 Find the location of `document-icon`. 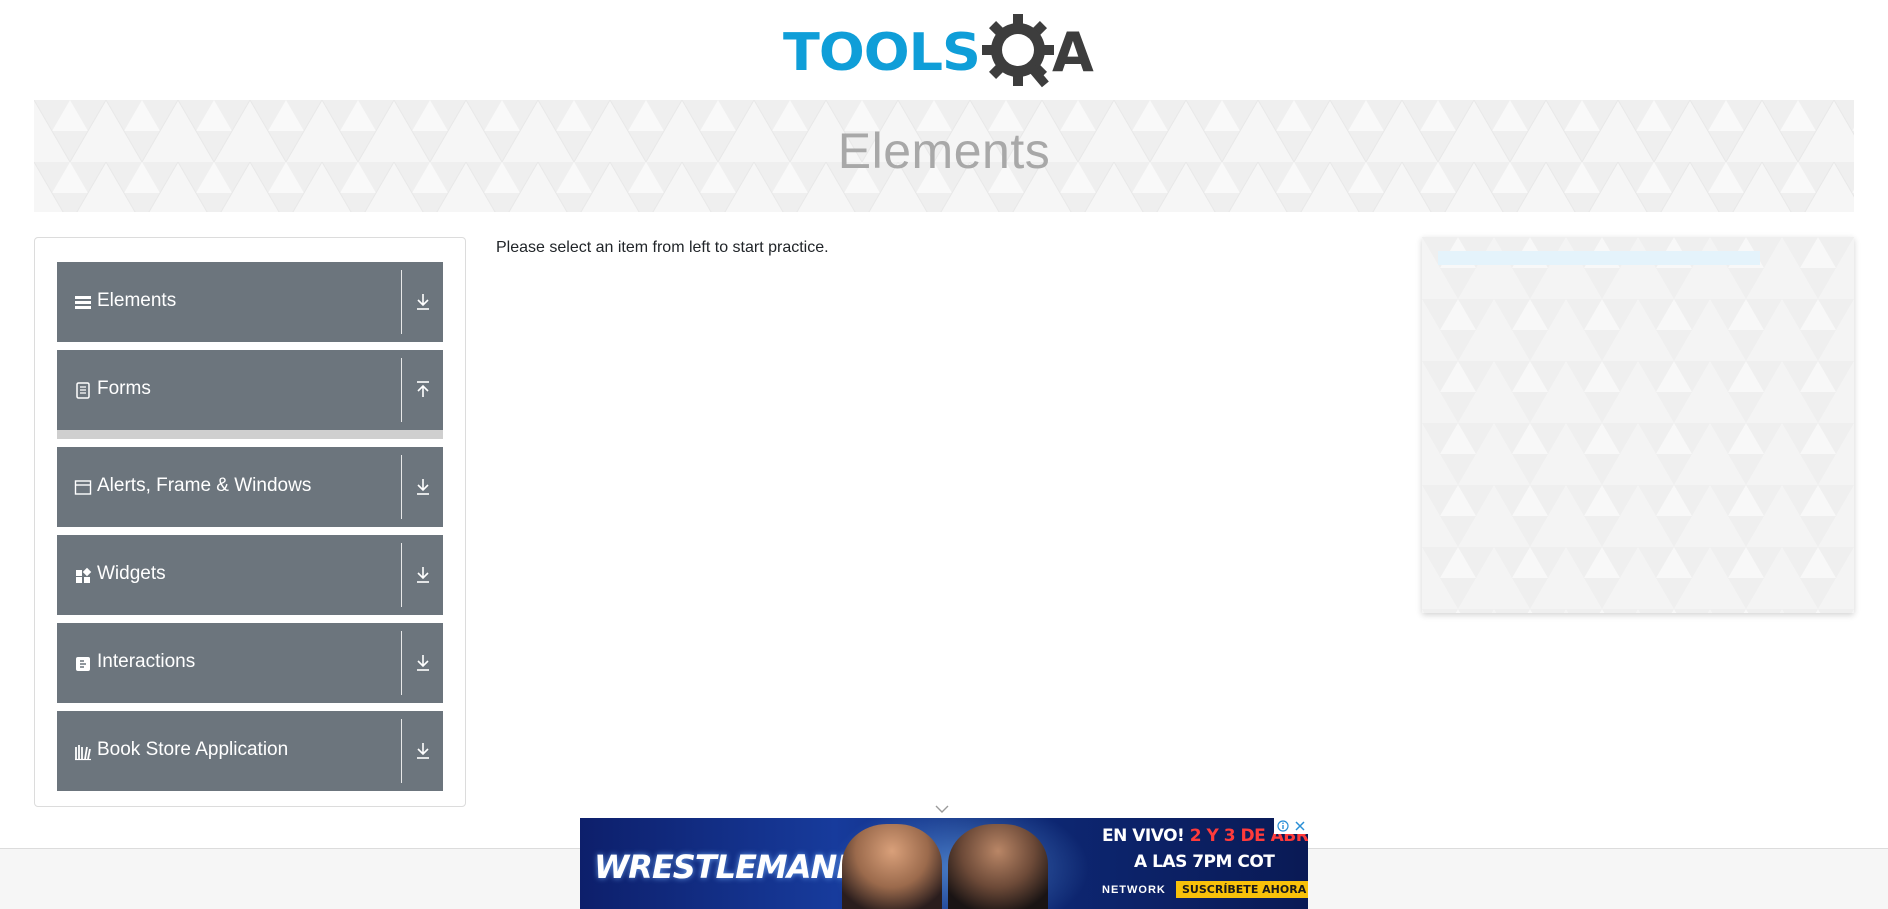

document-icon is located at coordinates (83, 390).